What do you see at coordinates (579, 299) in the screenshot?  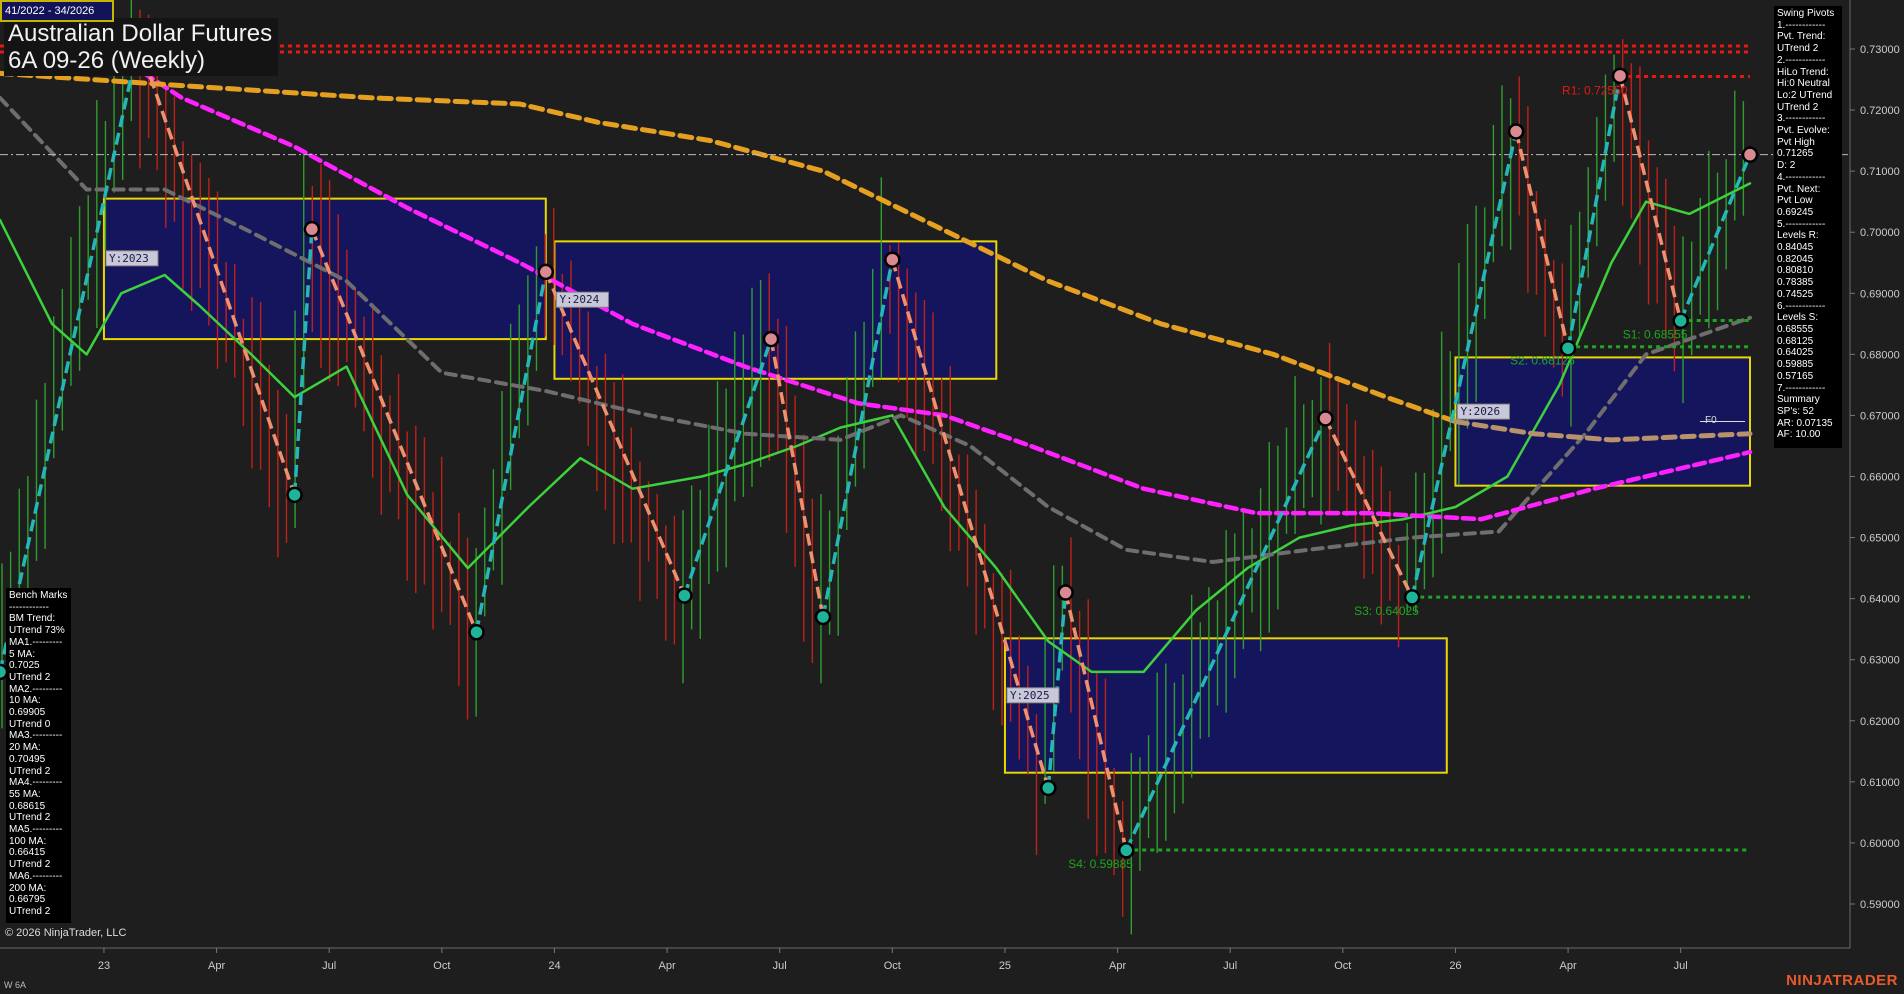 I see `year-box-label: Y:2024` at bounding box center [579, 299].